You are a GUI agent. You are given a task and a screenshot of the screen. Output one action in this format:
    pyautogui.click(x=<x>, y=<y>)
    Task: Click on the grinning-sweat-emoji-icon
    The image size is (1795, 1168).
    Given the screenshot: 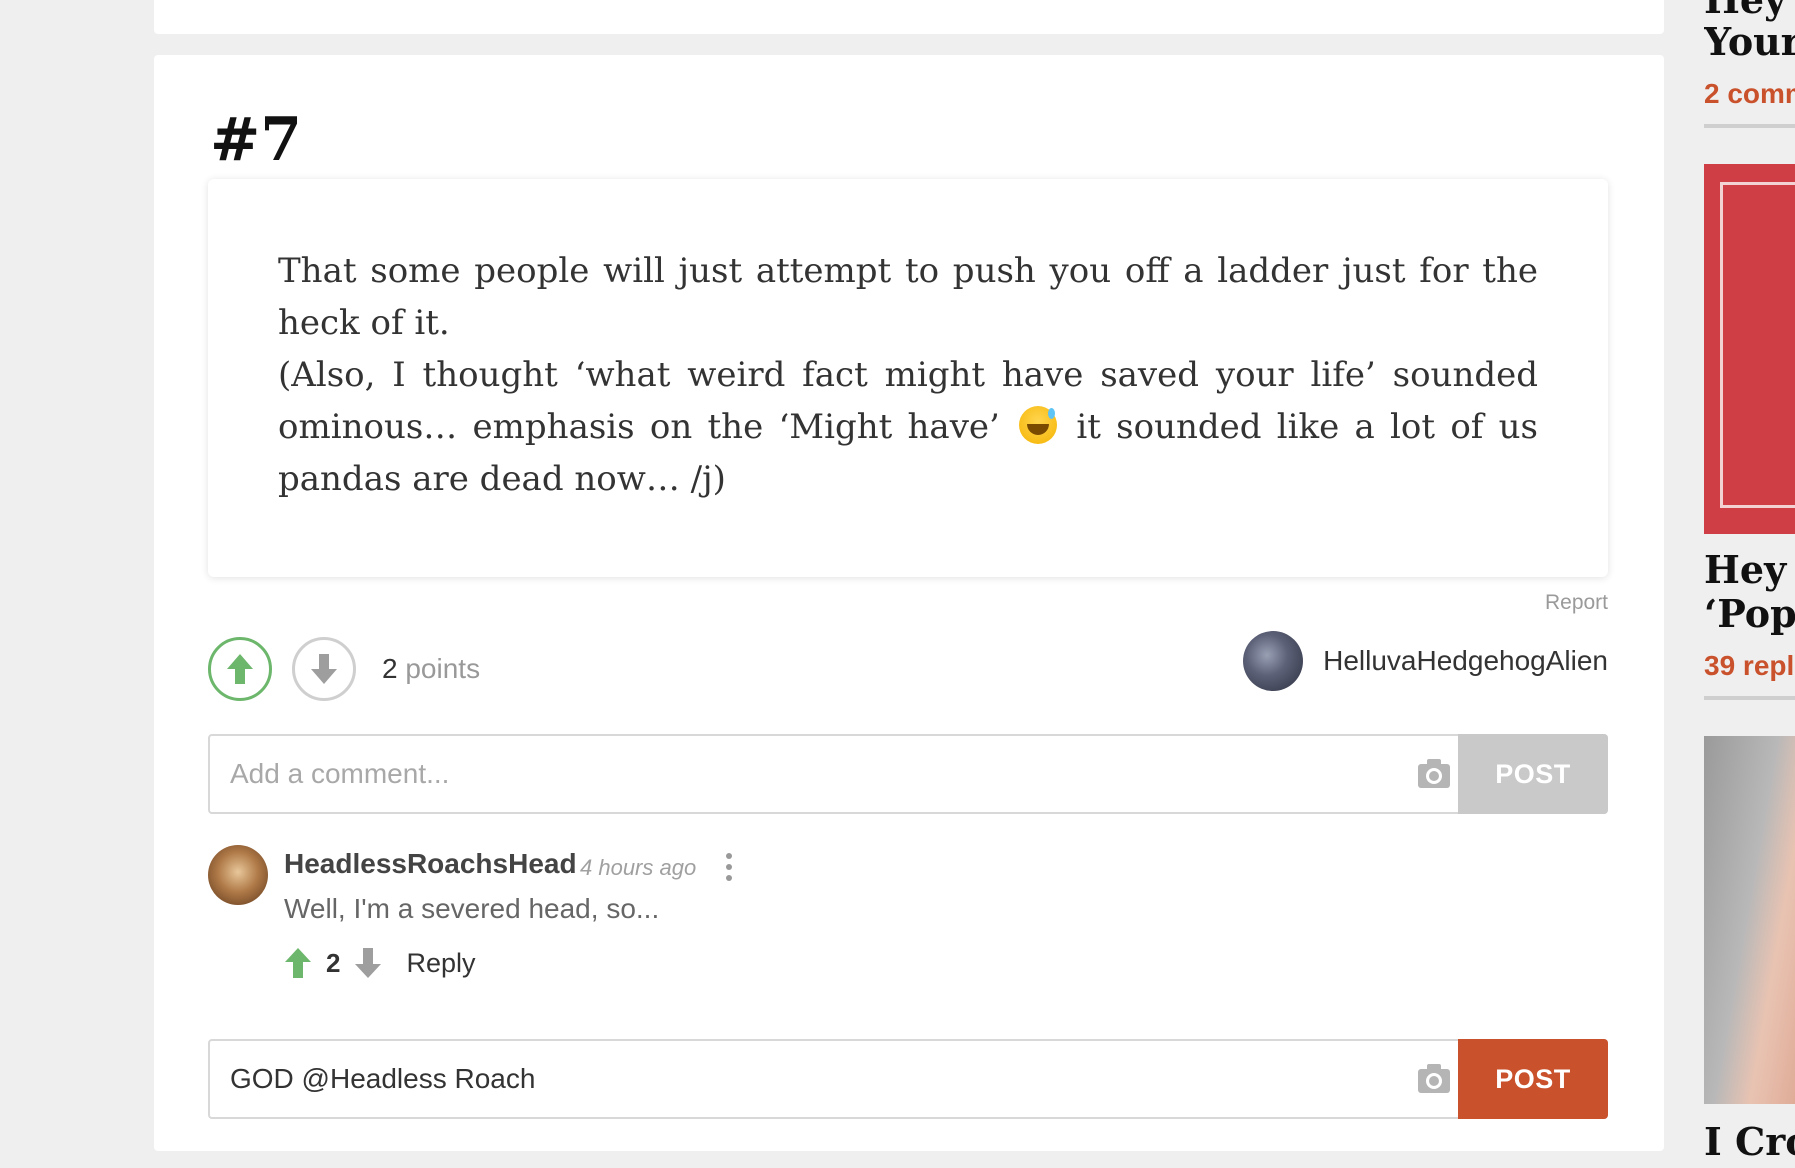 What is the action you would take?
    pyautogui.click(x=1038, y=425)
    